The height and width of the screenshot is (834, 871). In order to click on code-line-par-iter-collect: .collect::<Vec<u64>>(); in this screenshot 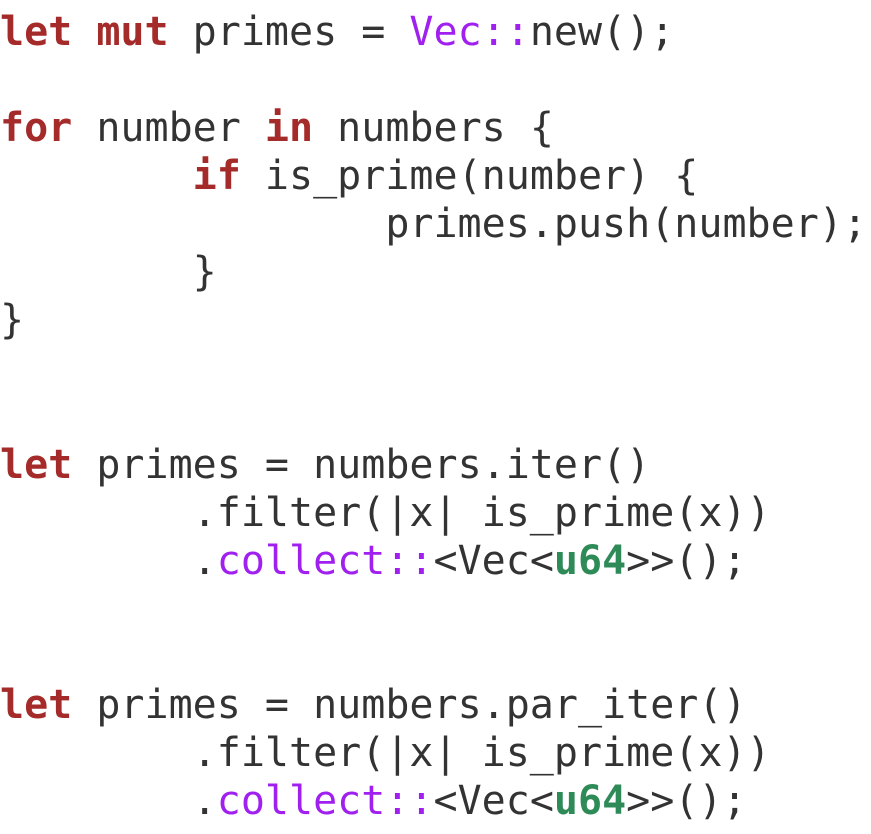, I will do `click(373, 801)`.